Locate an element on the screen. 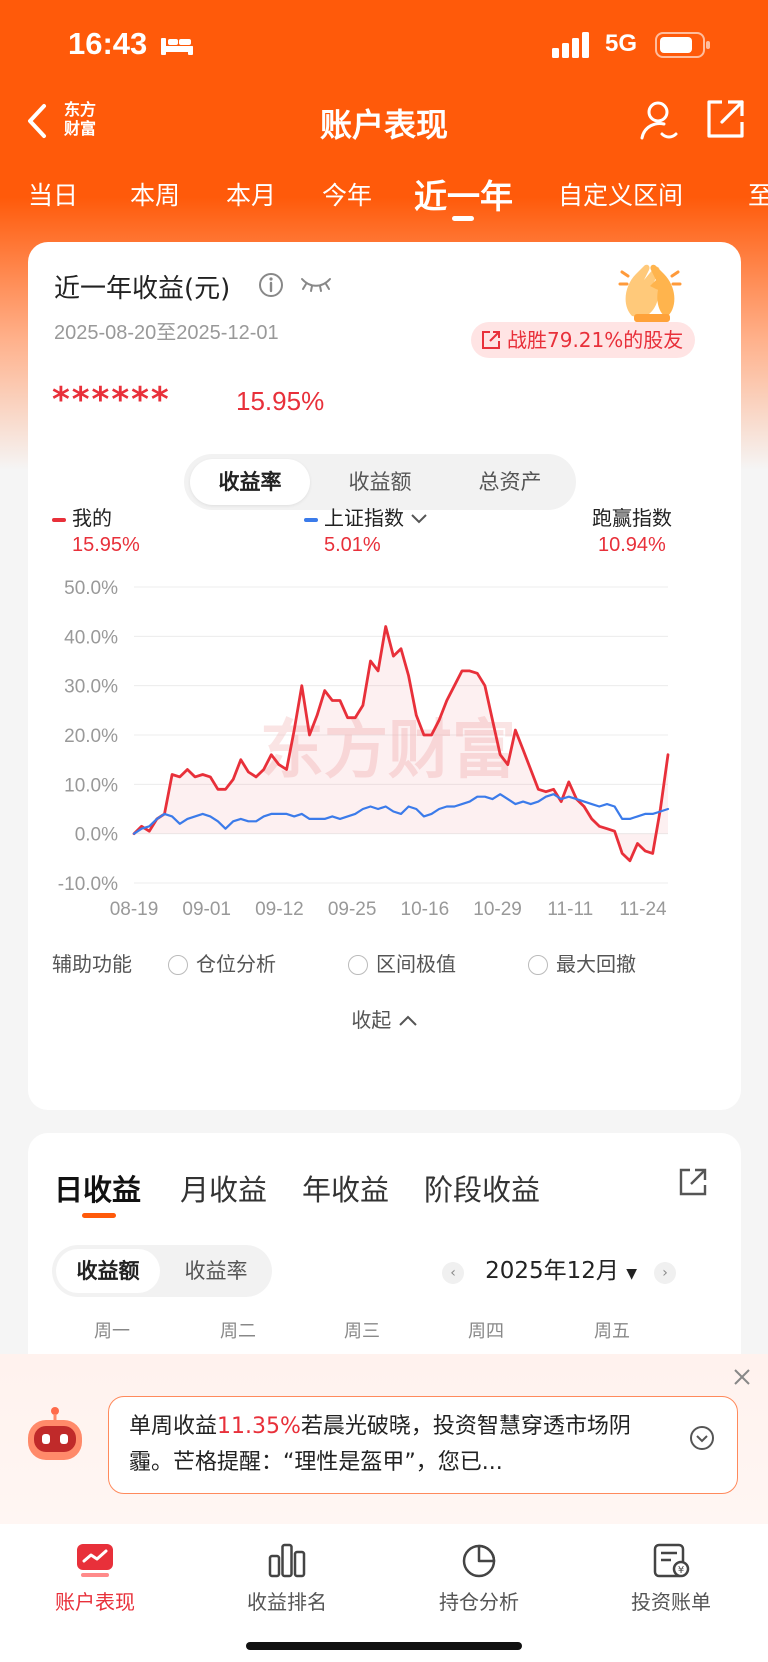  date-range: 2025-08-20至2025-12-01 is located at coordinates (166, 333).